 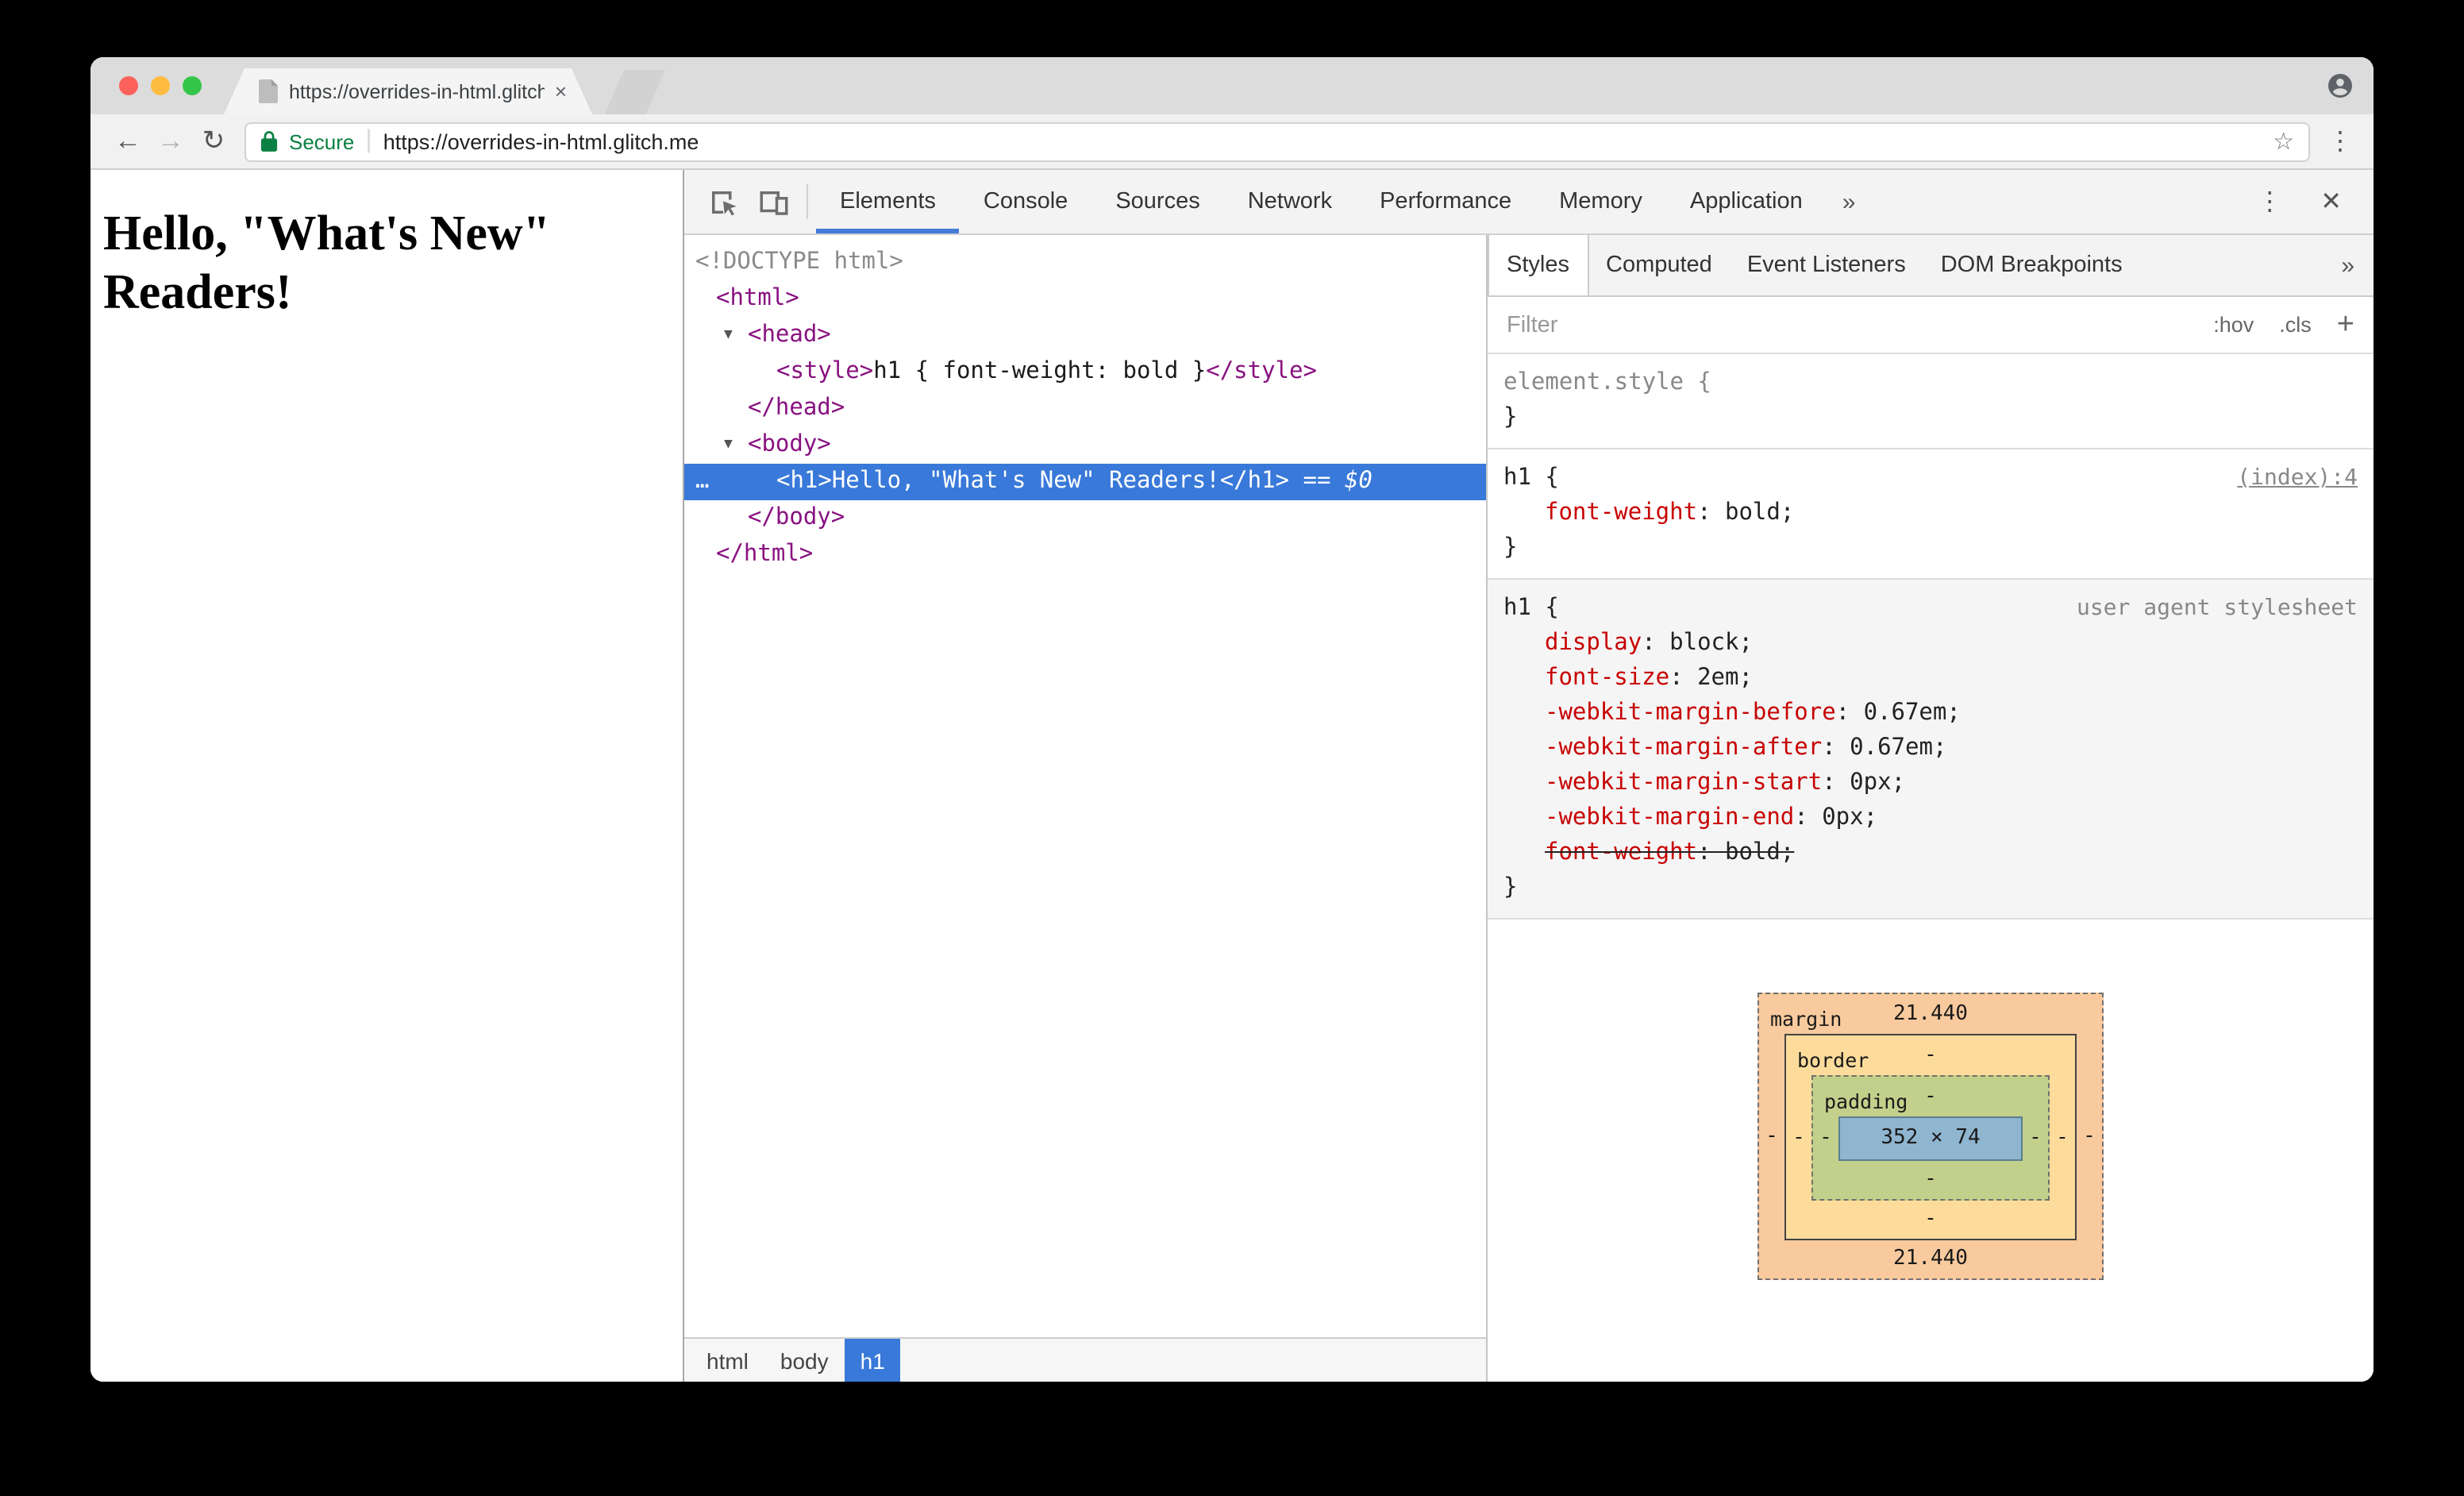 What do you see at coordinates (1930, 817) in the screenshot?
I see `css-property: -webkit-margin-end: 0px;` at bounding box center [1930, 817].